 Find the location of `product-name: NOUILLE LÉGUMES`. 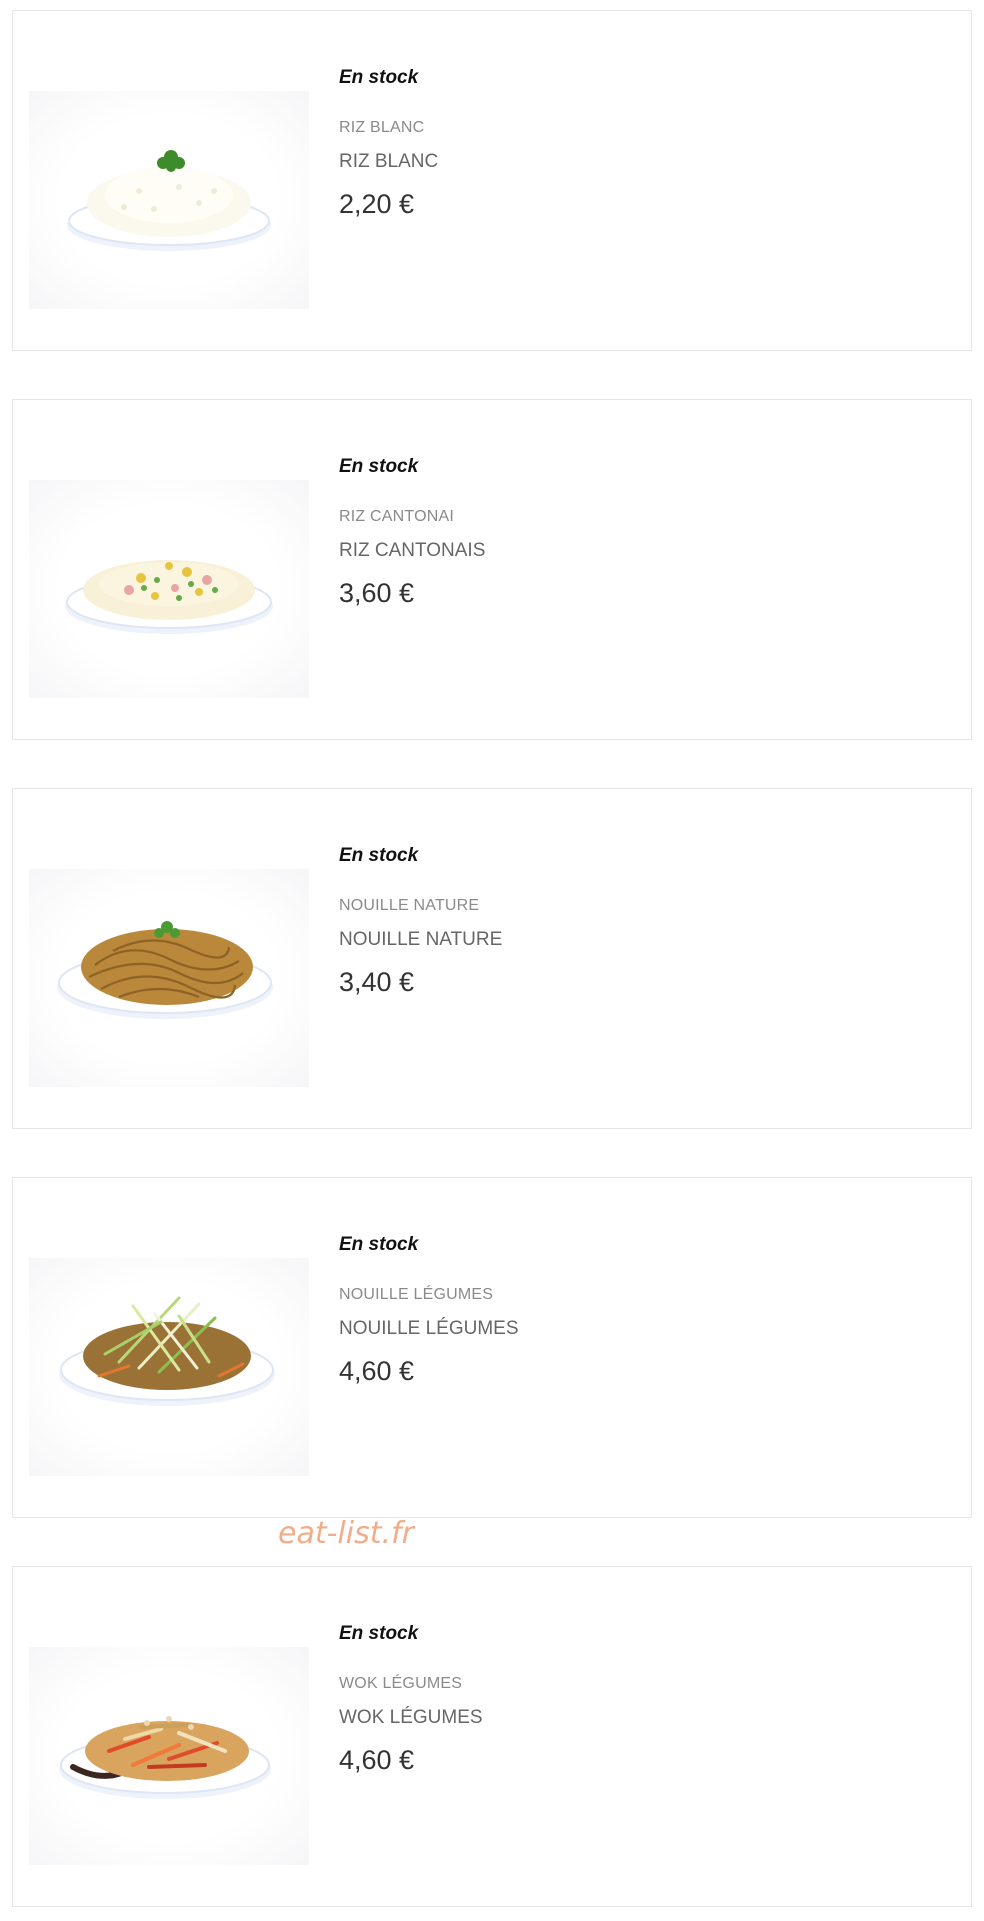

product-name: NOUILLE LÉGUMES is located at coordinates (429, 1329).